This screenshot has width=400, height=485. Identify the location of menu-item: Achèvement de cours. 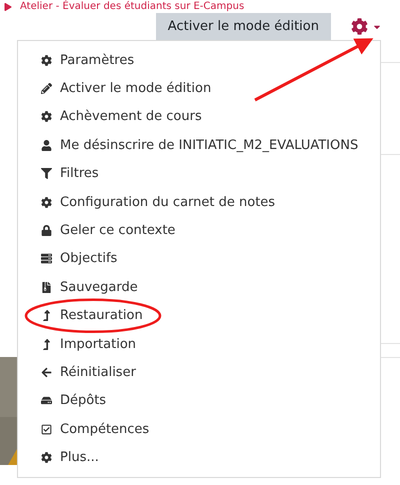
(199, 117).